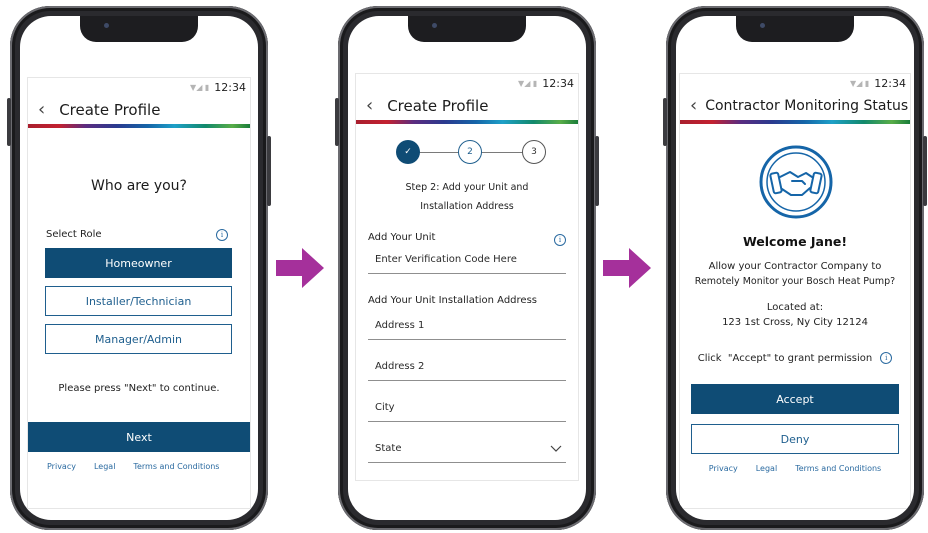 This screenshot has width=928, height=533. I want to click on step-1-completed: ✓, so click(408, 152).